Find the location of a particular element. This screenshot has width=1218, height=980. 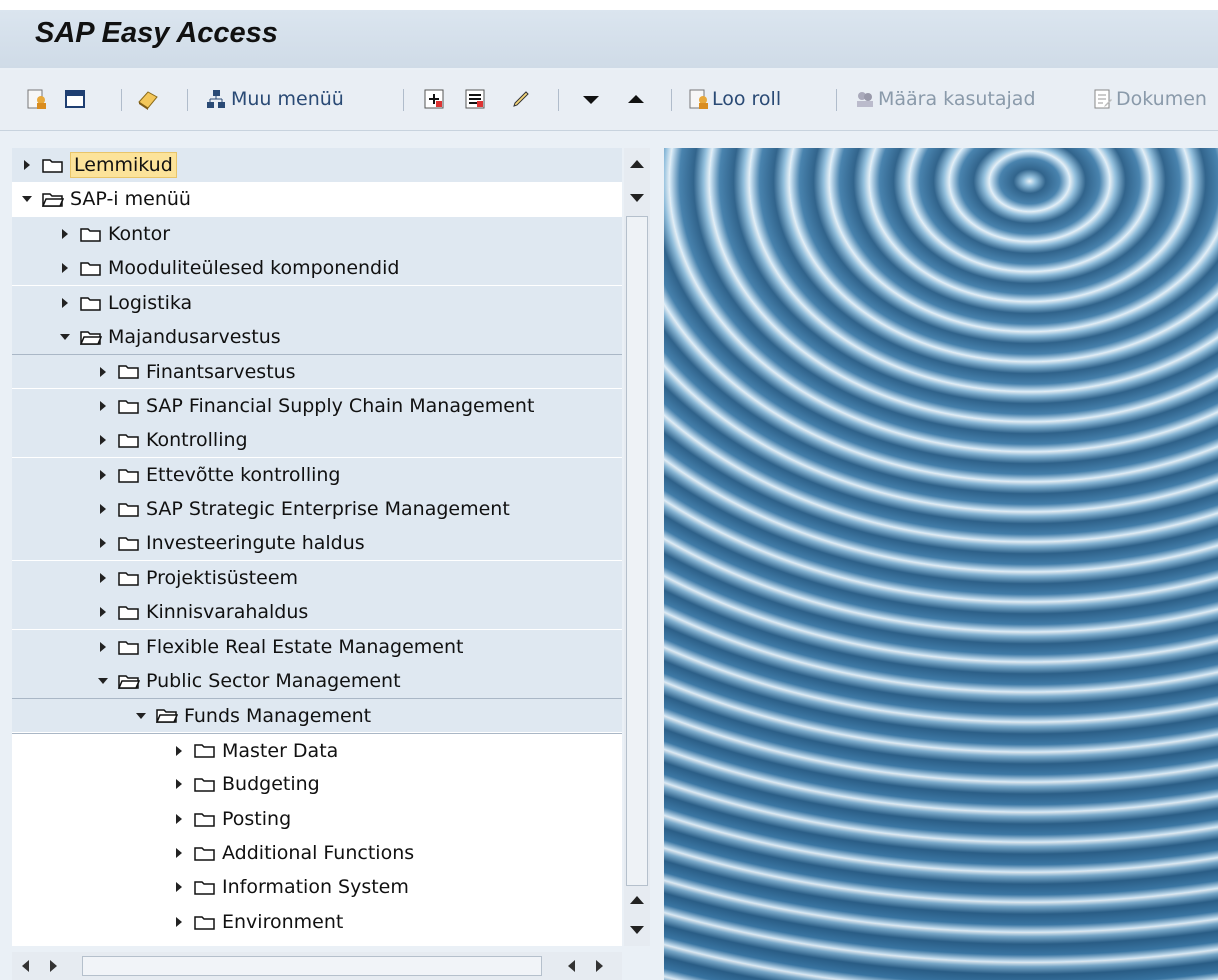

assign-users-button: Määra kasutajad is located at coordinates (945, 99).